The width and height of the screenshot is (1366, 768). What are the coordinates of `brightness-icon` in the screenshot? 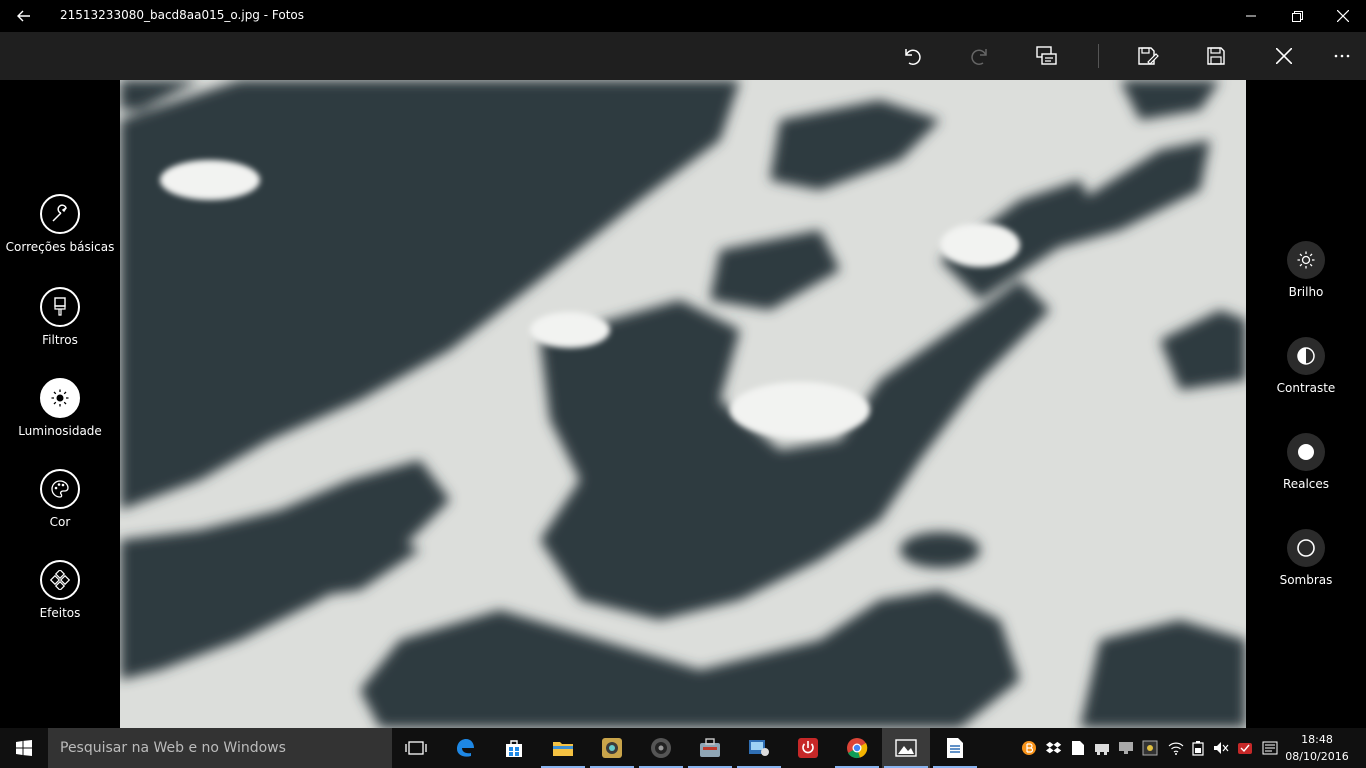 It's located at (1306, 260).